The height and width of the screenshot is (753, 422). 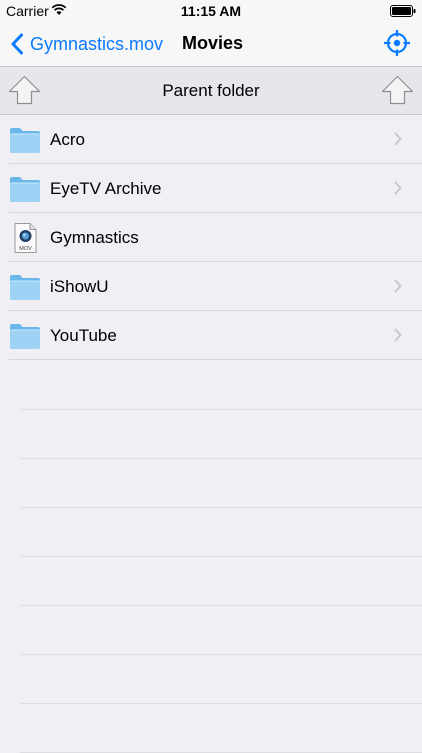 I want to click on file-name: iShowU, so click(x=79, y=286).